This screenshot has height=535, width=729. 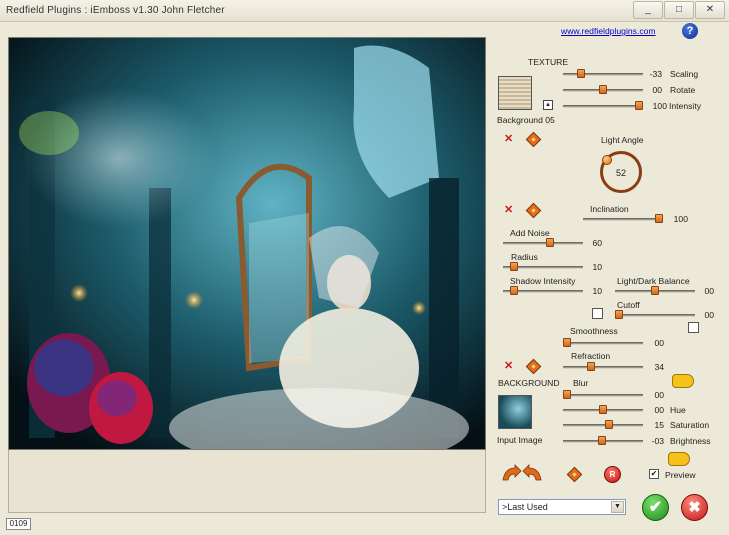 I want to click on refraction-slider, so click(x=603, y=367).